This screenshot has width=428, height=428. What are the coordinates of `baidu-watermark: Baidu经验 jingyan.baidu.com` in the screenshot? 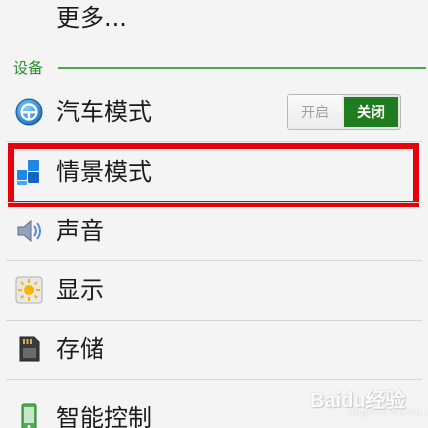 It's located at (368, 401).